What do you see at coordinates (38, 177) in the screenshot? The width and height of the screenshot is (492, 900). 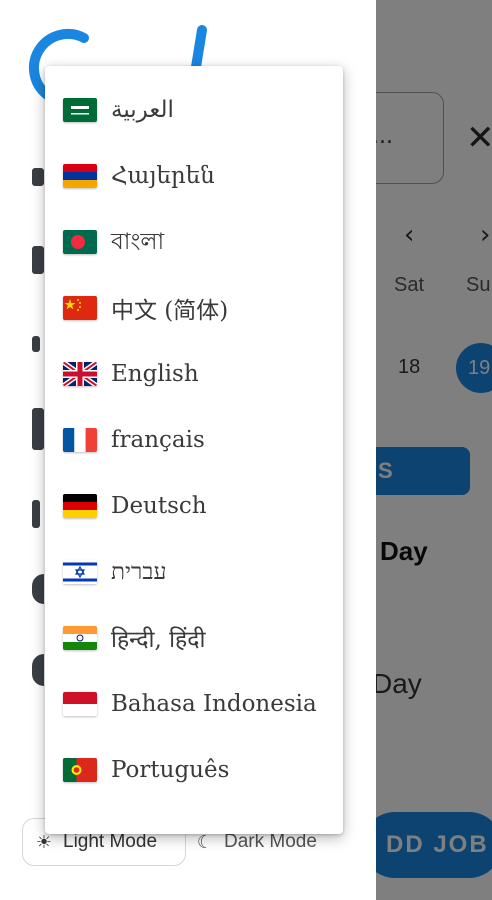 I see `profile-icon` at bounding box center [38, 177].